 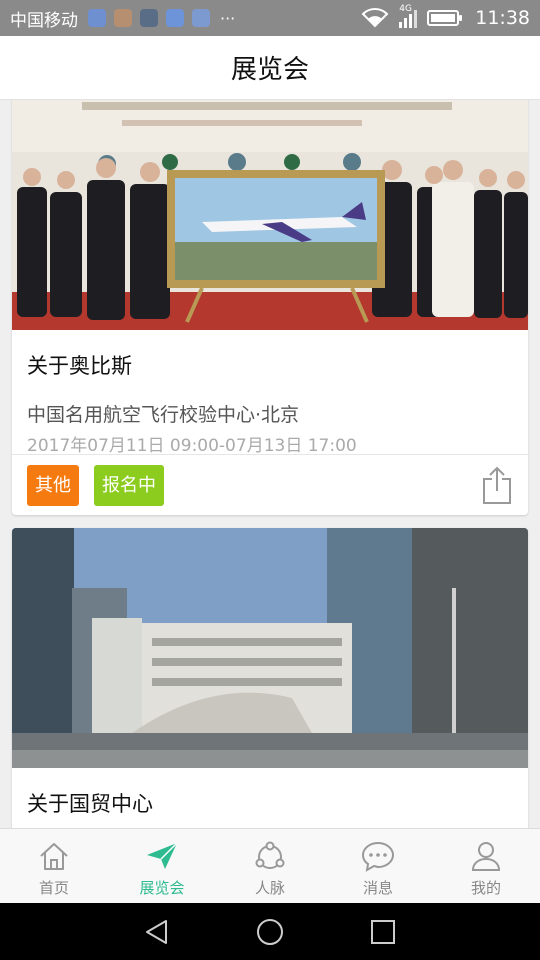 What do you see at coordinates (54, 856) in the screenshot?
I see `home-icon` at bounding box center [54, 856].